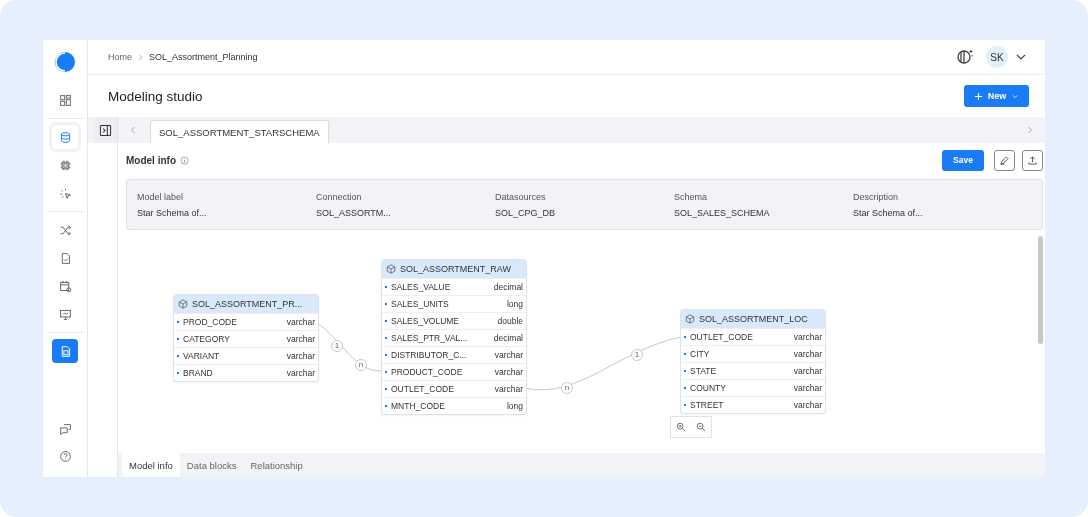  Describe the element at coordinates (206, 339) in the screenshot. I see `column-name: CATEGORY` at that location.